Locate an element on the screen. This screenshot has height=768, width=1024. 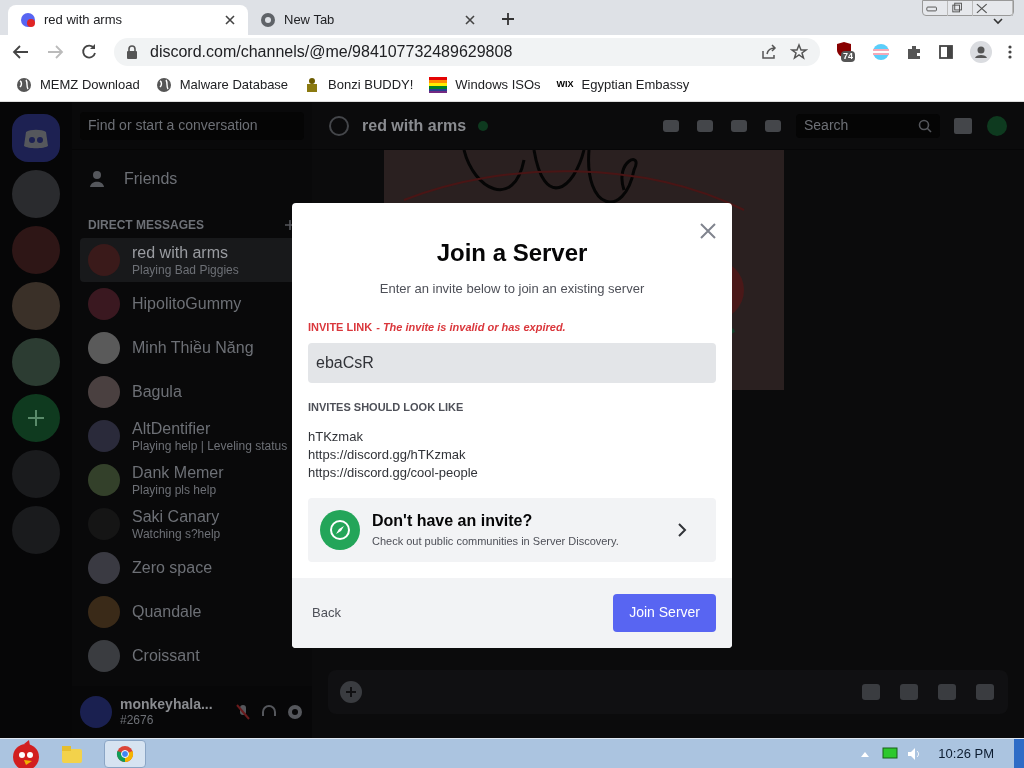
dm-item: Saki Canary Watching s?help is located at coordinates (192, 524).